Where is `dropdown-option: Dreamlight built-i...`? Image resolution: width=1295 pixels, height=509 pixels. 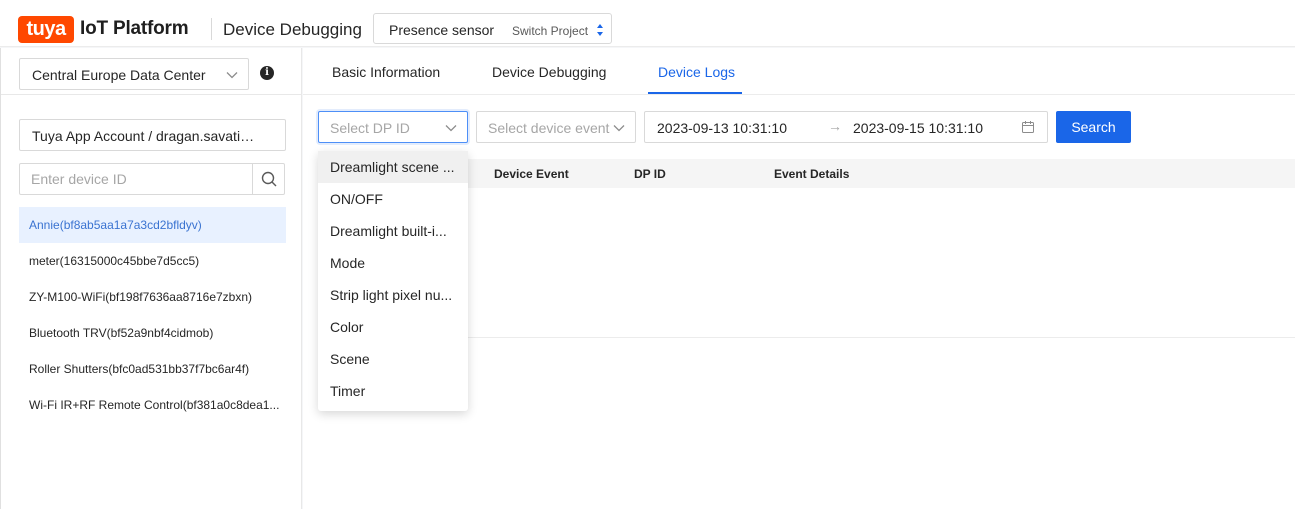 dropdown-option: Dreamlight built-i... is located at coordinates (393, 231).